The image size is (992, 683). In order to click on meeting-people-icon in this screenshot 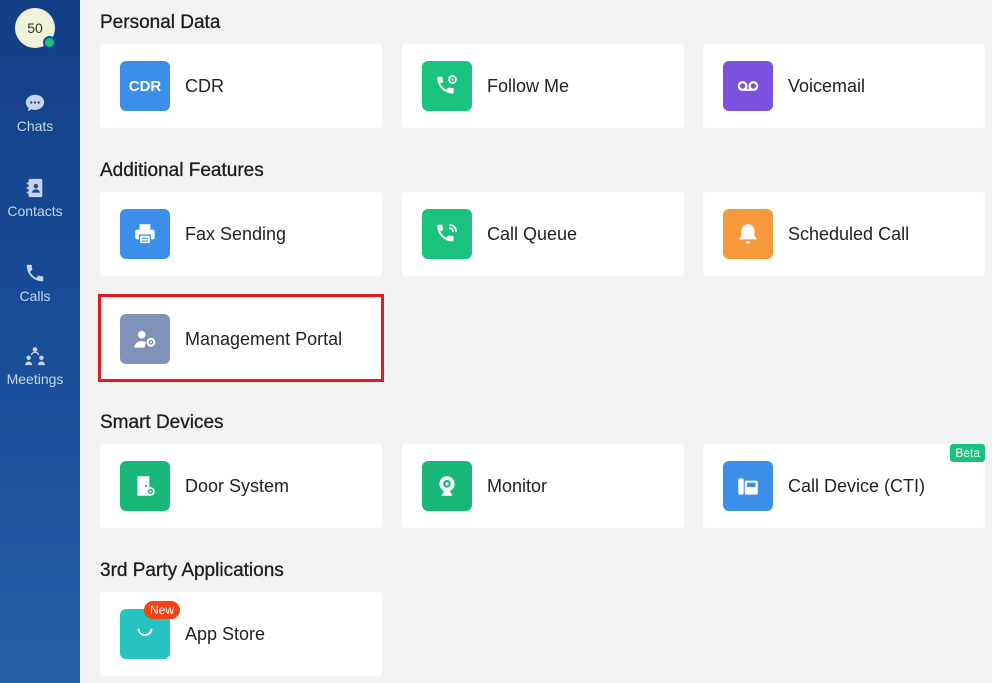, I will do `click(35, 356)`.